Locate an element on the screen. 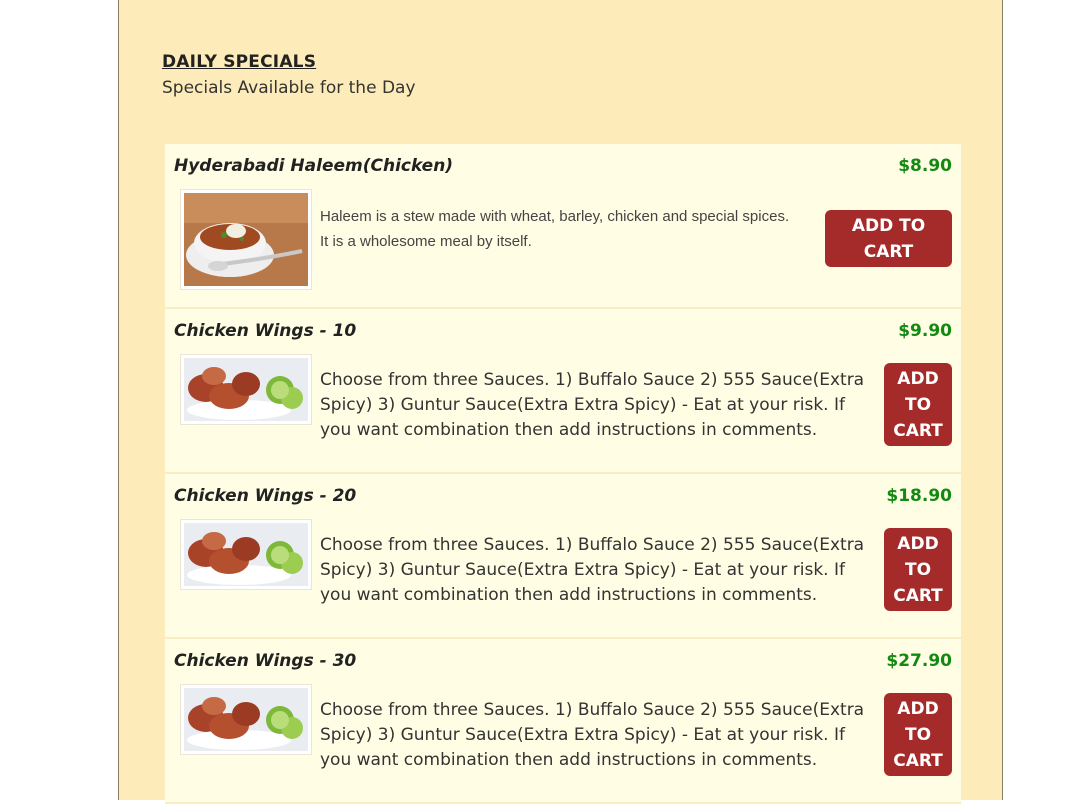 The height and width of the screenshot is (804, 1068). item-name: Chicken Wings - 10 is located at coordinates (265, 331).